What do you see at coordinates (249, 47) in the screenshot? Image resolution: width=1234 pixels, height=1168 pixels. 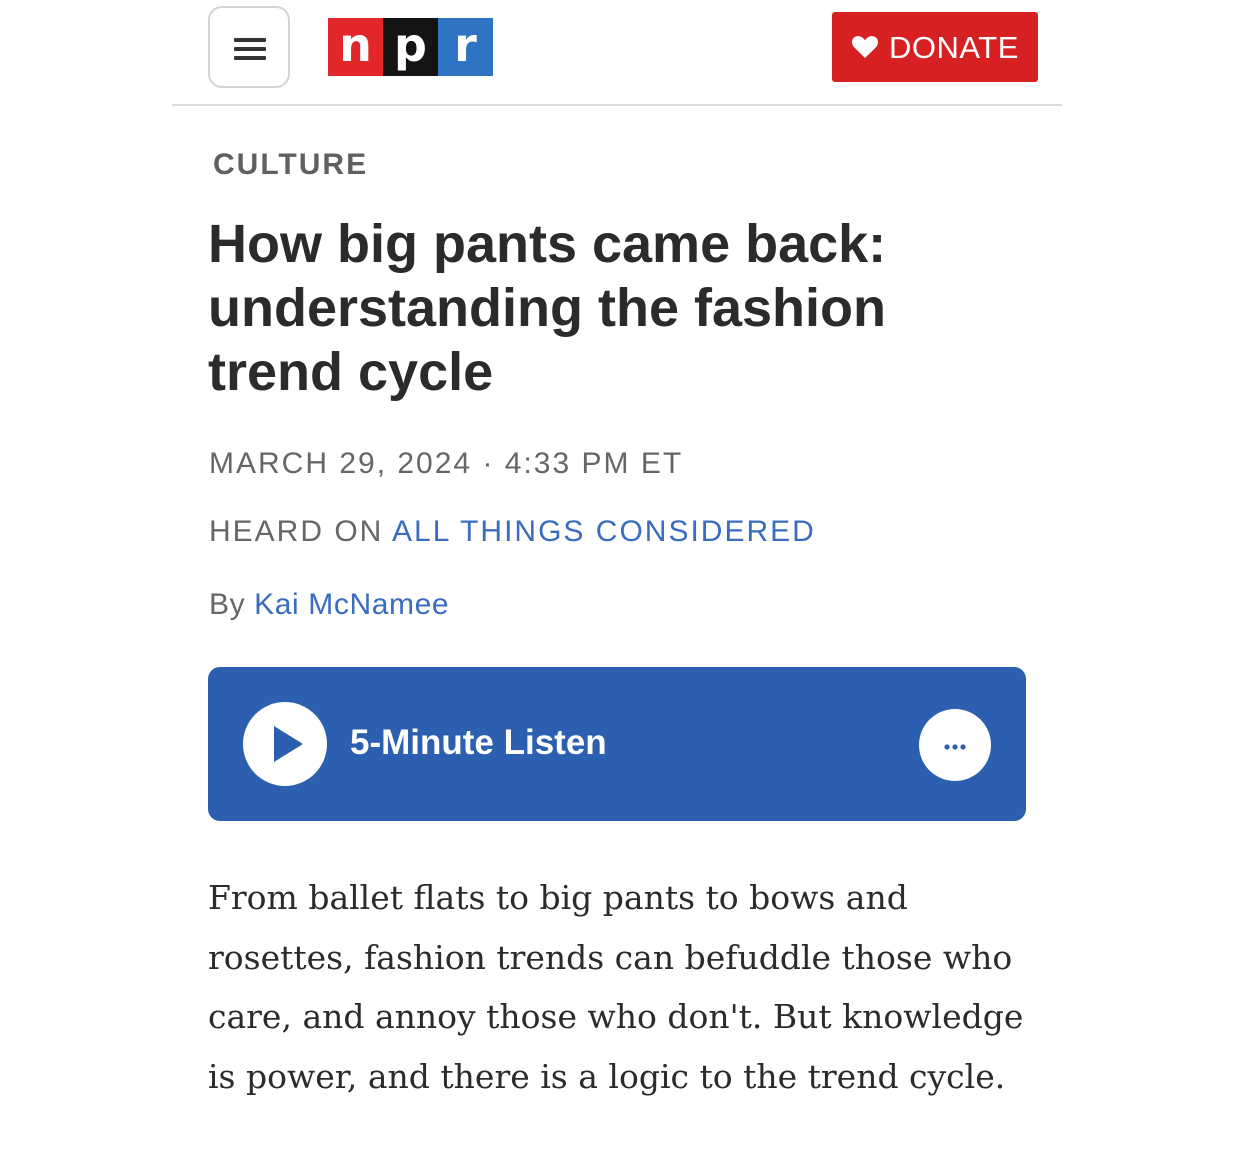 I see `menu-button` at bounding box center [249, 47].